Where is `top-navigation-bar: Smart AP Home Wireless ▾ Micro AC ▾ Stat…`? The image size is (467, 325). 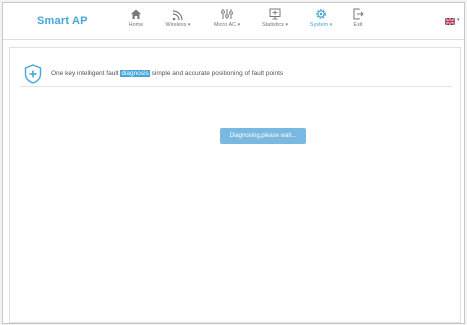
top-navigation-bar: Smart AP Home Wireless ▾ Micro AC ▾ Stat… is located at coordinates (233, 21).